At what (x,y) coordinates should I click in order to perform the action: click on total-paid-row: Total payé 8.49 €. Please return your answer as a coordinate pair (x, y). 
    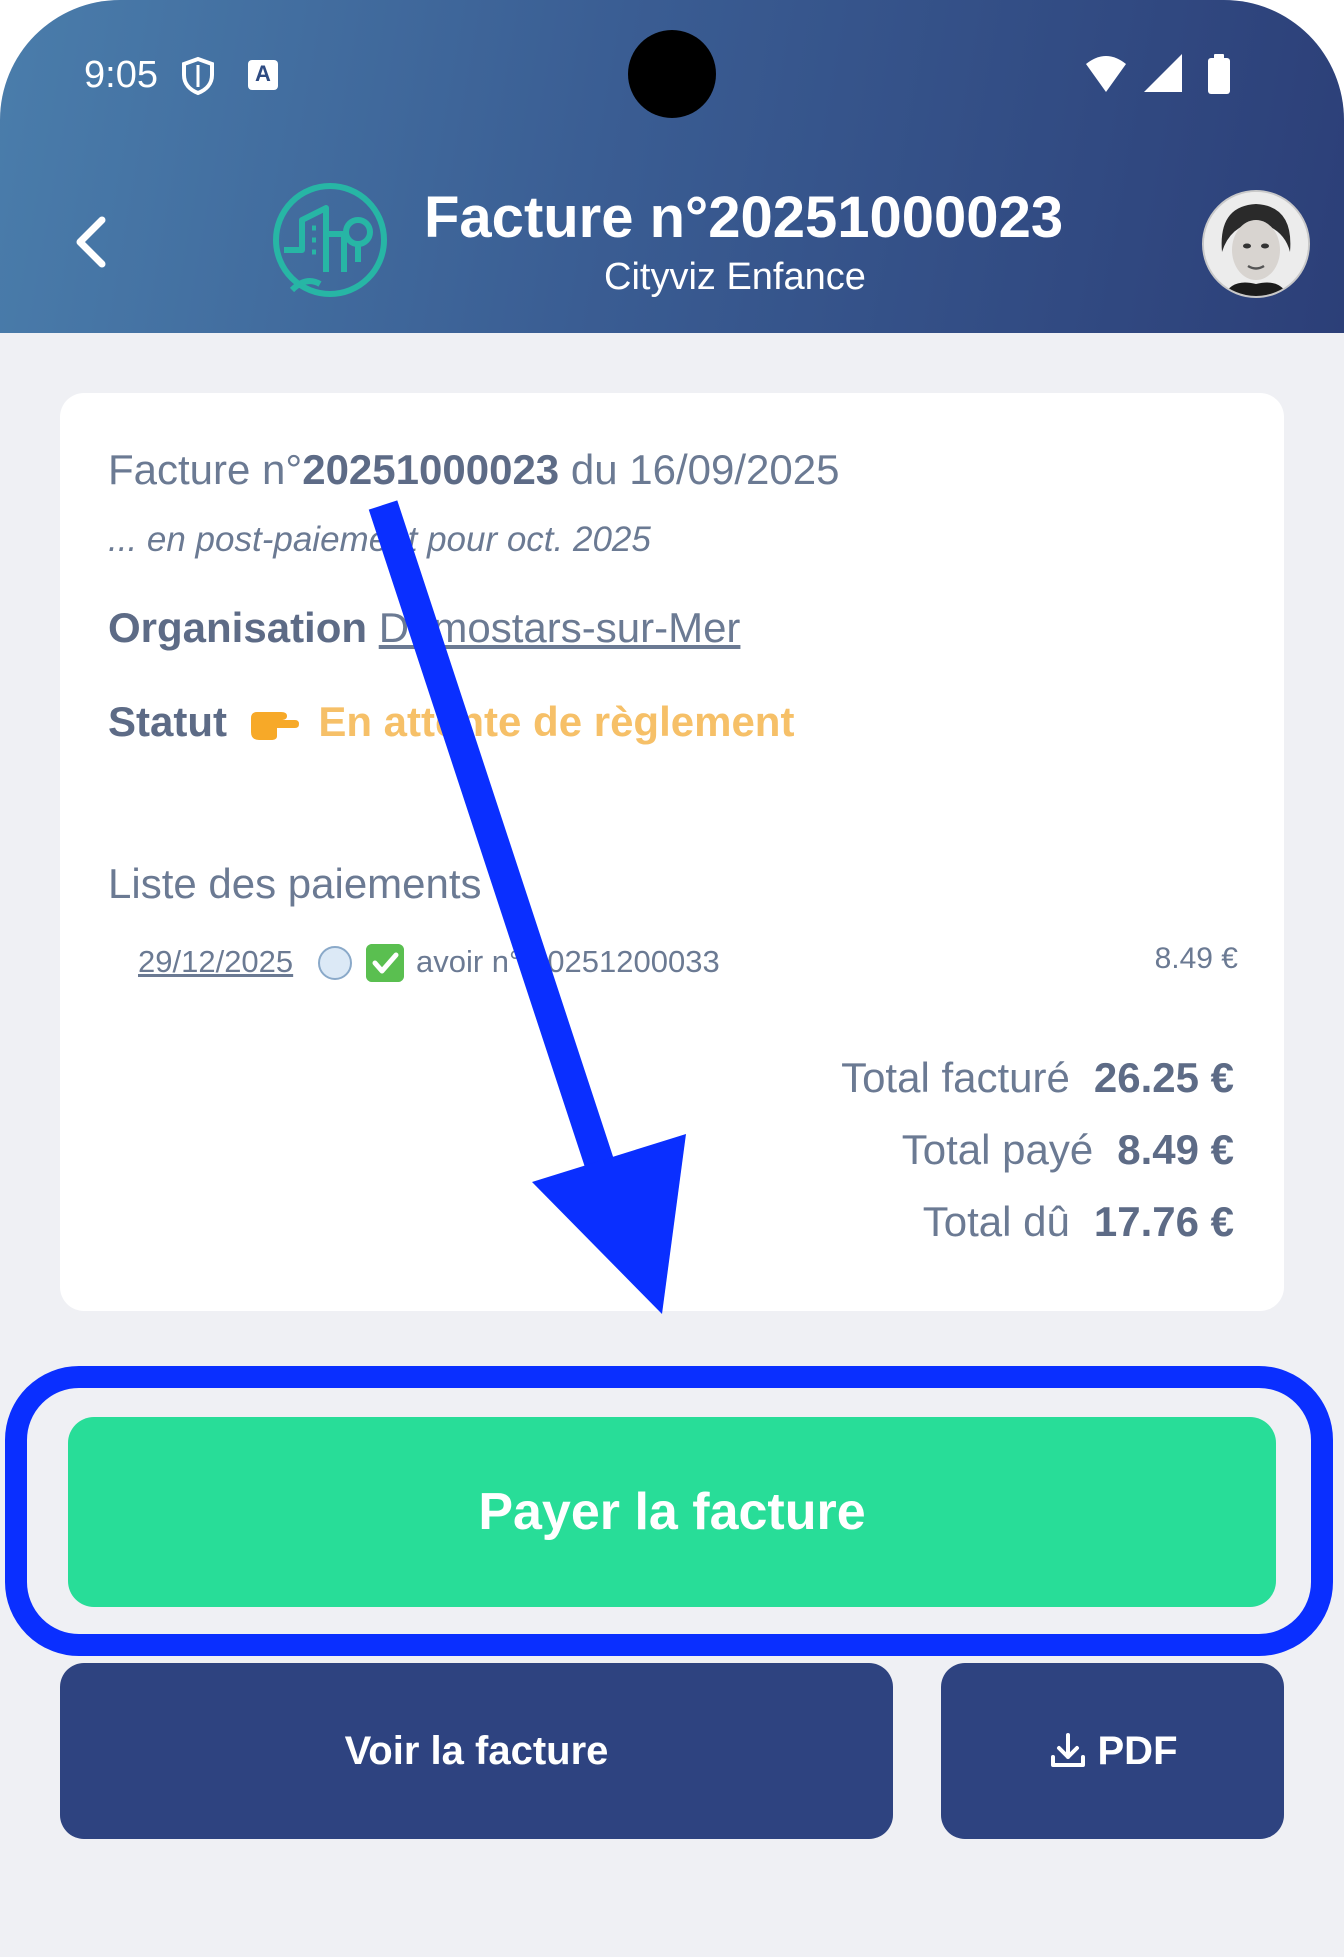
    Looking at the image, I should click on (934, 1150).